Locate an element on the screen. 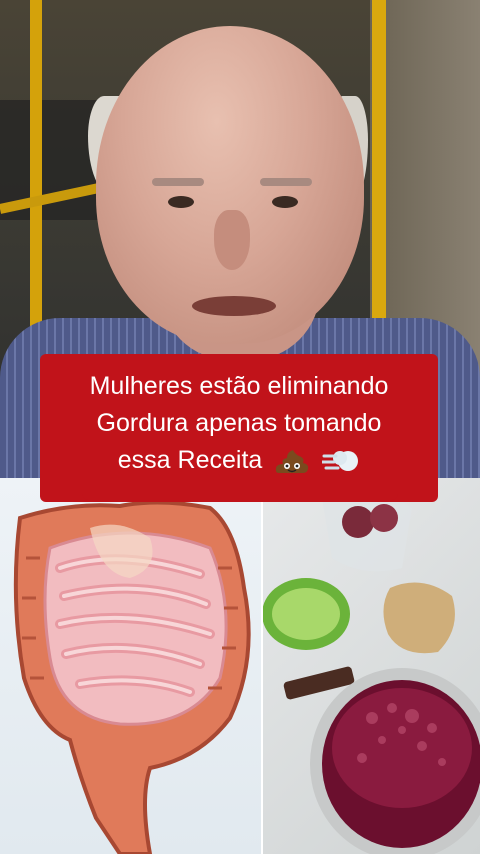 The width and height of the screenshot is (480, 854). nose is located at coordinates (232, 240).